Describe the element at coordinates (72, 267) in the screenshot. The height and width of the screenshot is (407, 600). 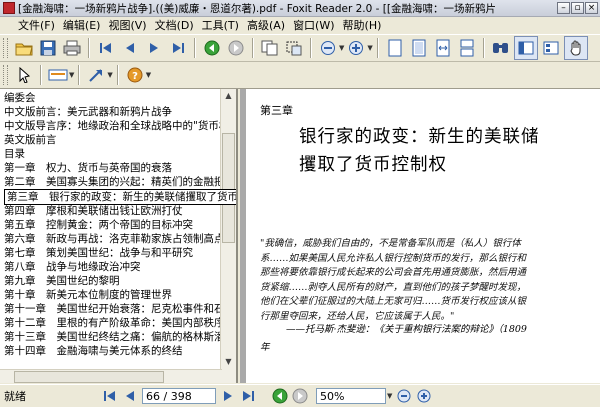
I see `bookmark-item: 第八章 战争与地缘政治冲突` at that location.